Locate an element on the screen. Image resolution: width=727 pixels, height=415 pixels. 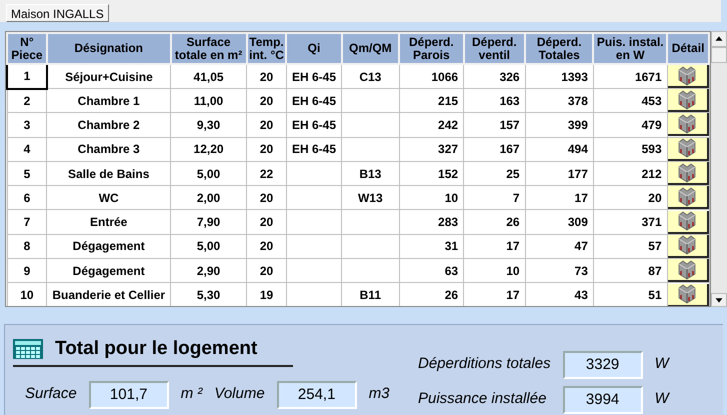
table-cell: 494 is located at coordinates (559, 149).